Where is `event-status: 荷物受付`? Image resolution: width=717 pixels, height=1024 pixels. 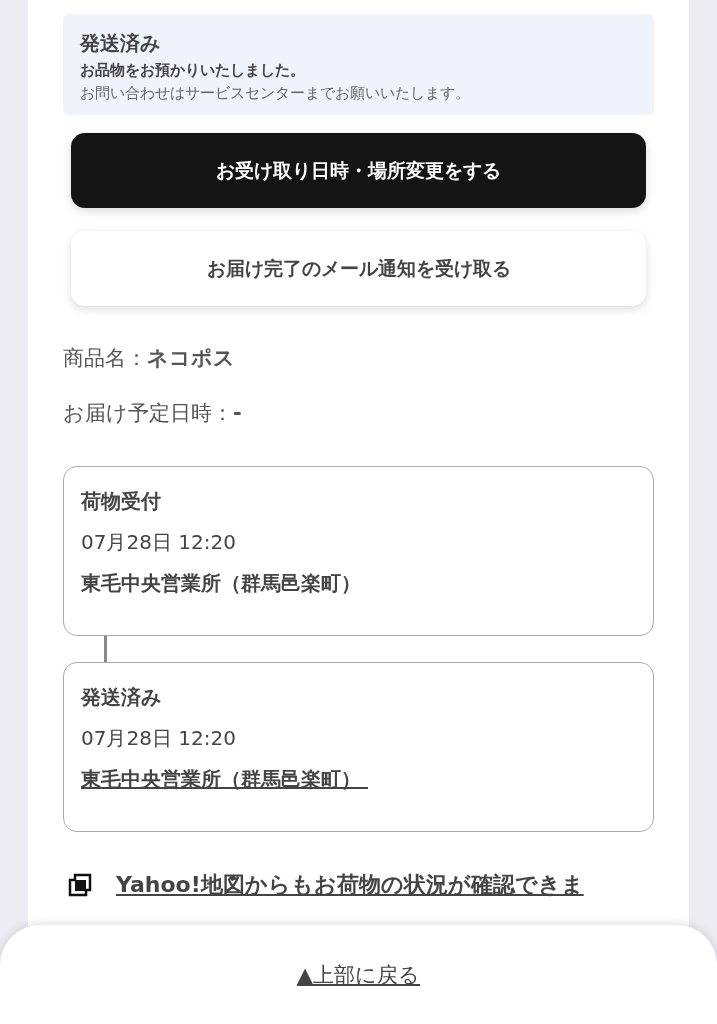 event-status: 荷物受付 is located at coordinates (121, 501).